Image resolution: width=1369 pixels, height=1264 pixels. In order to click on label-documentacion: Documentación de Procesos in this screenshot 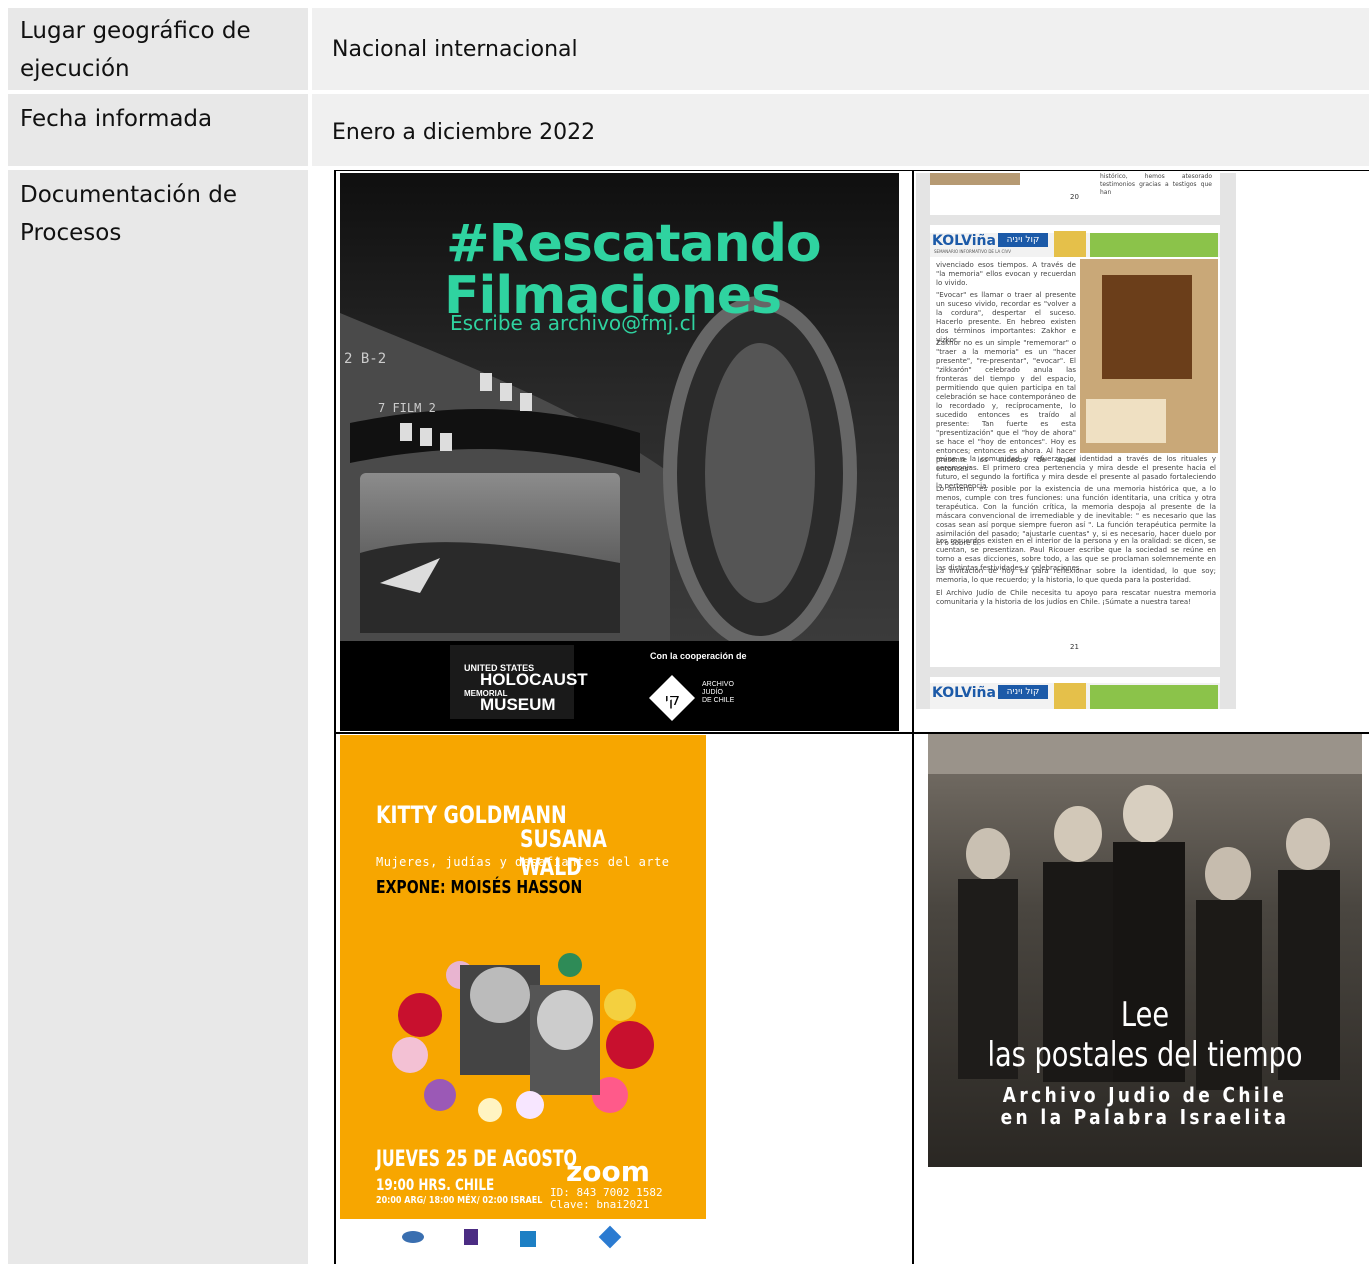, I will do `click(128, 214)`.